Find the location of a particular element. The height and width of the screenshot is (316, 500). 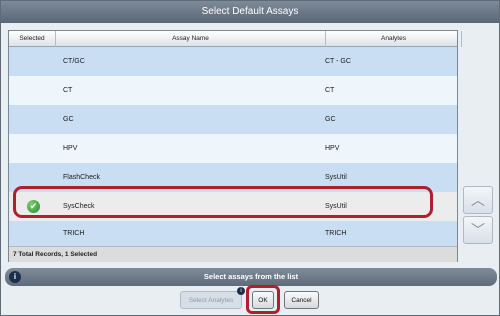

table-row: CT/GC CT - GC is located at coordinates (233, 61).